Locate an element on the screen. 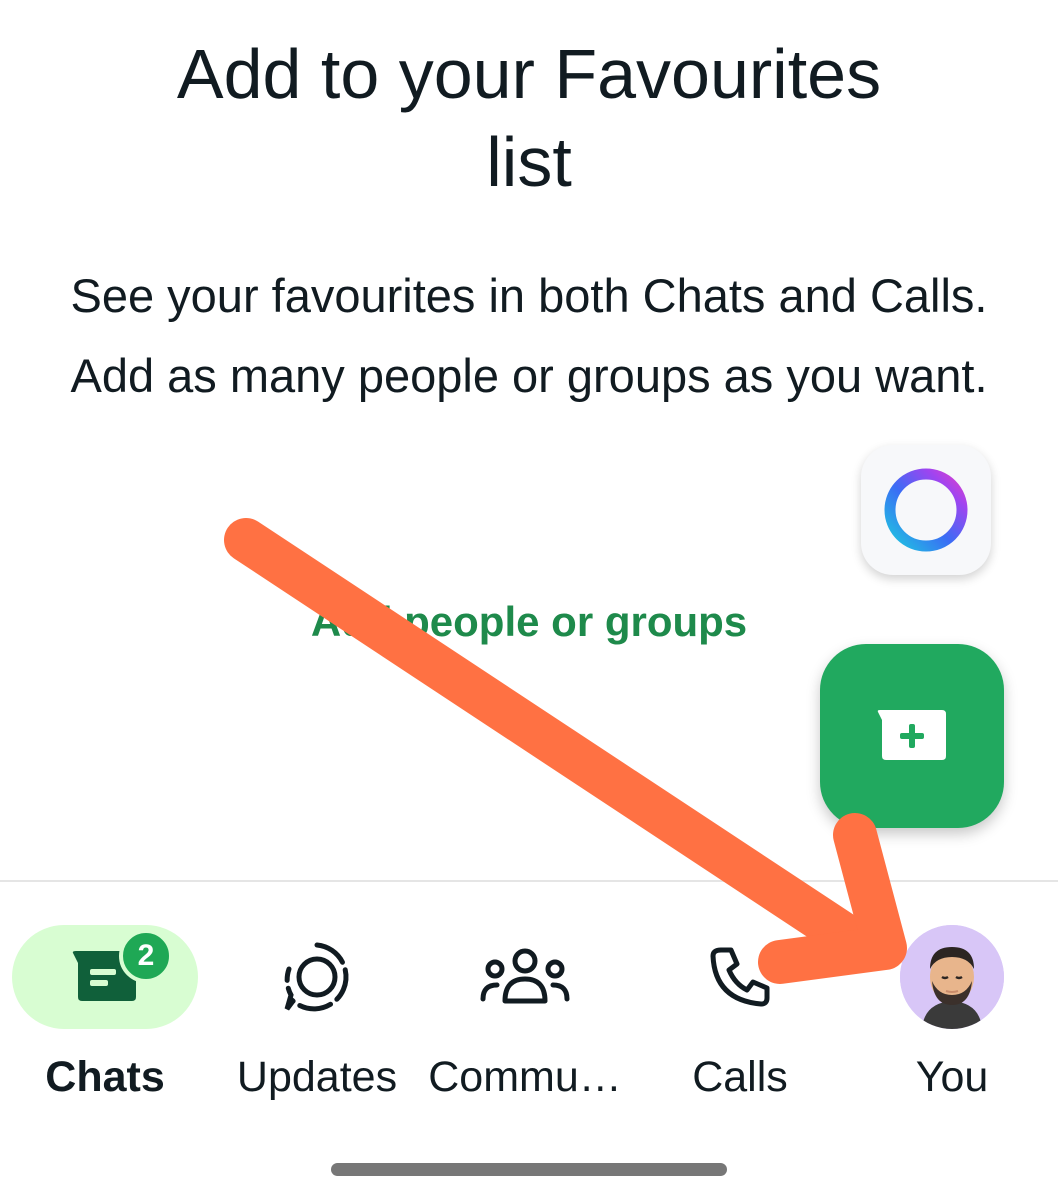 This screenshot has width=1058, height=1200. avatar-face-icon is located at coordinates (952, 977).